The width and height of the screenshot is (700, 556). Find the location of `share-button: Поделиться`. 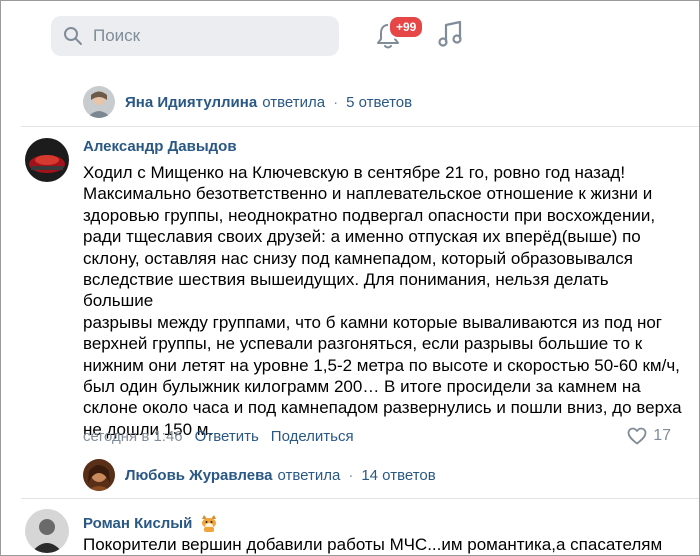

share-button: Поделиться is located at coordinates (312, 436).